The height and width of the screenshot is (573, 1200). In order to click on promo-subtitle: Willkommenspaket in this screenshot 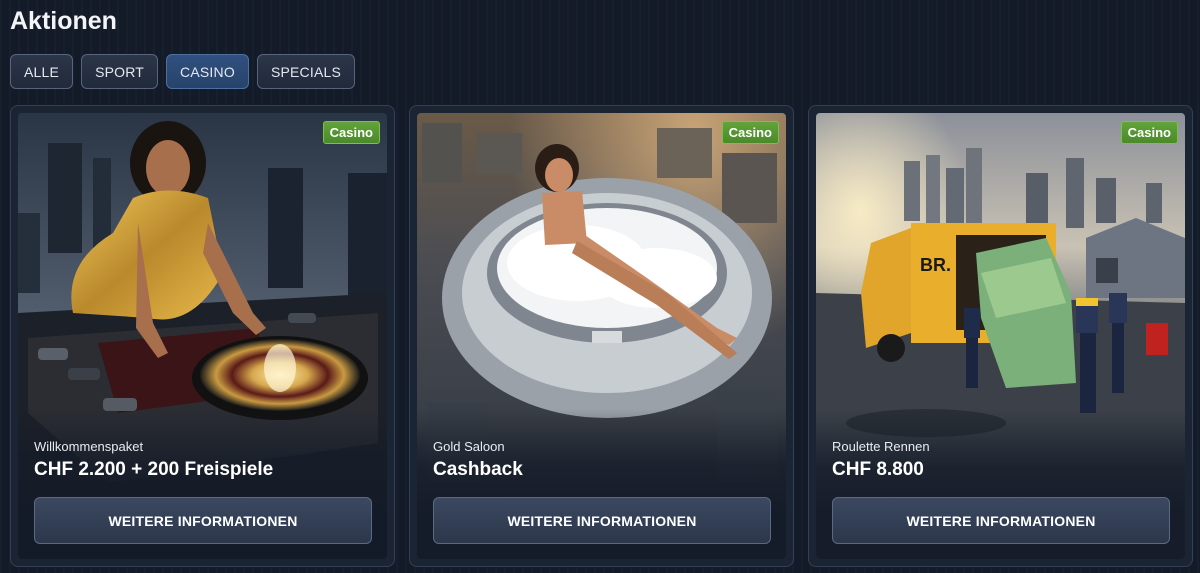, I will do `click(89, 446)`.